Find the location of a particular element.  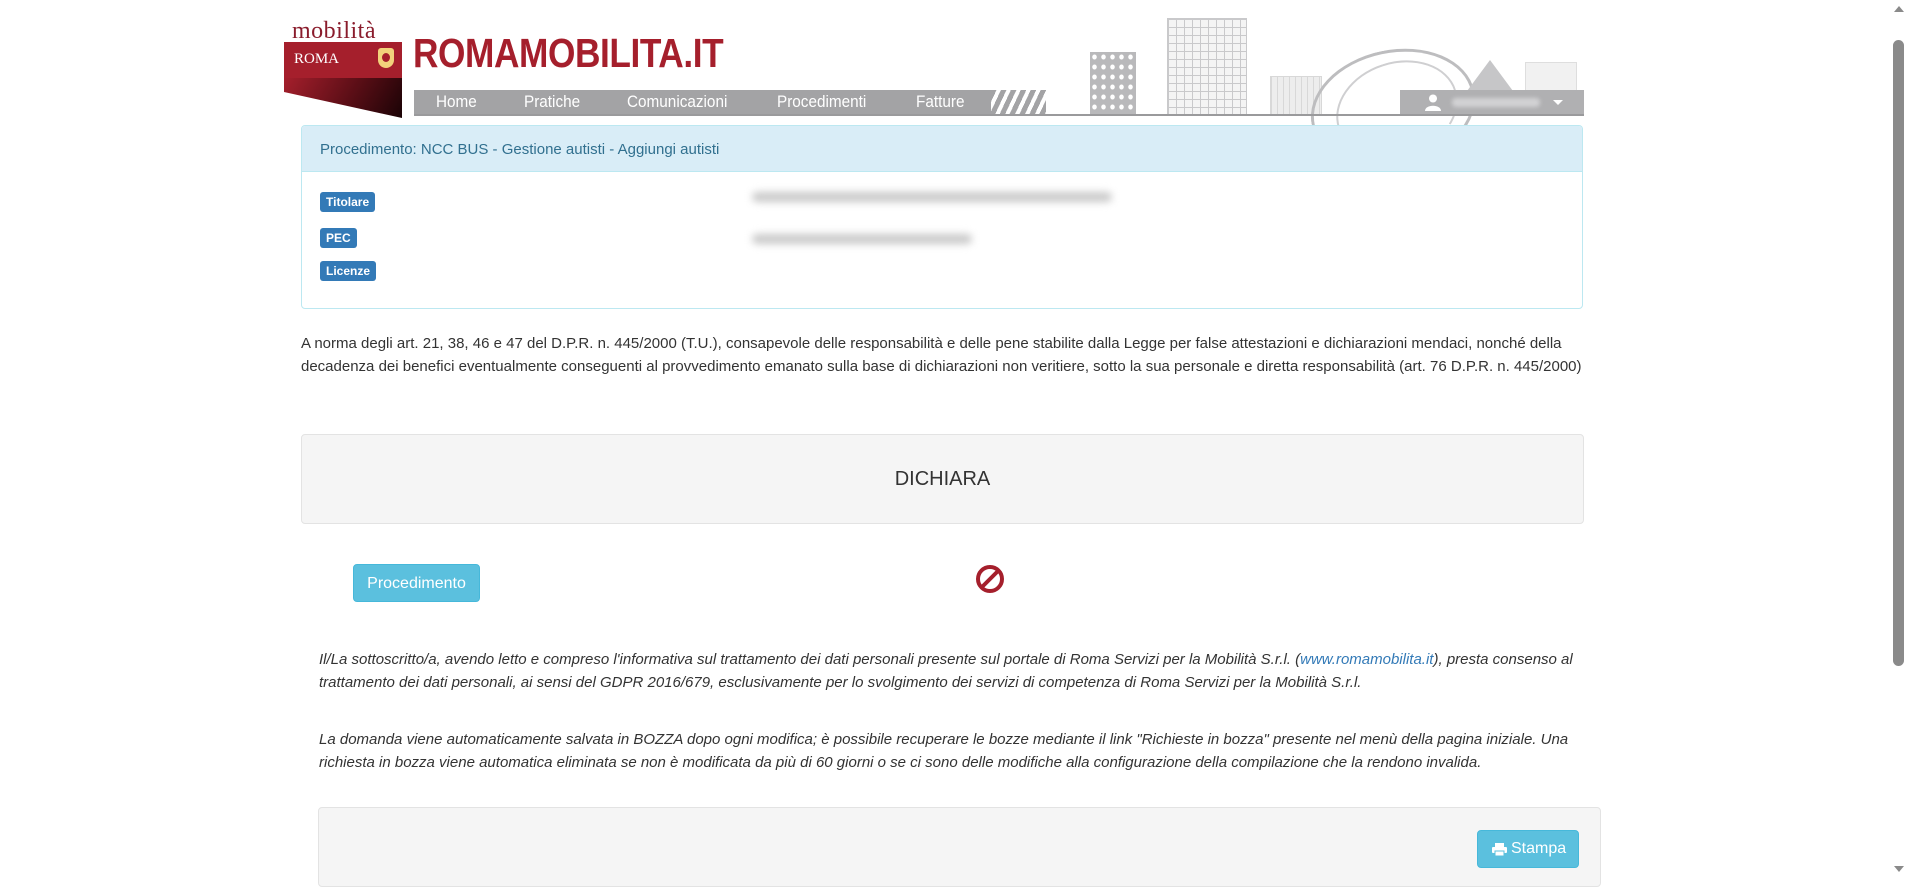

badge-licenze: Licenze is located at coordinates (348, 271).